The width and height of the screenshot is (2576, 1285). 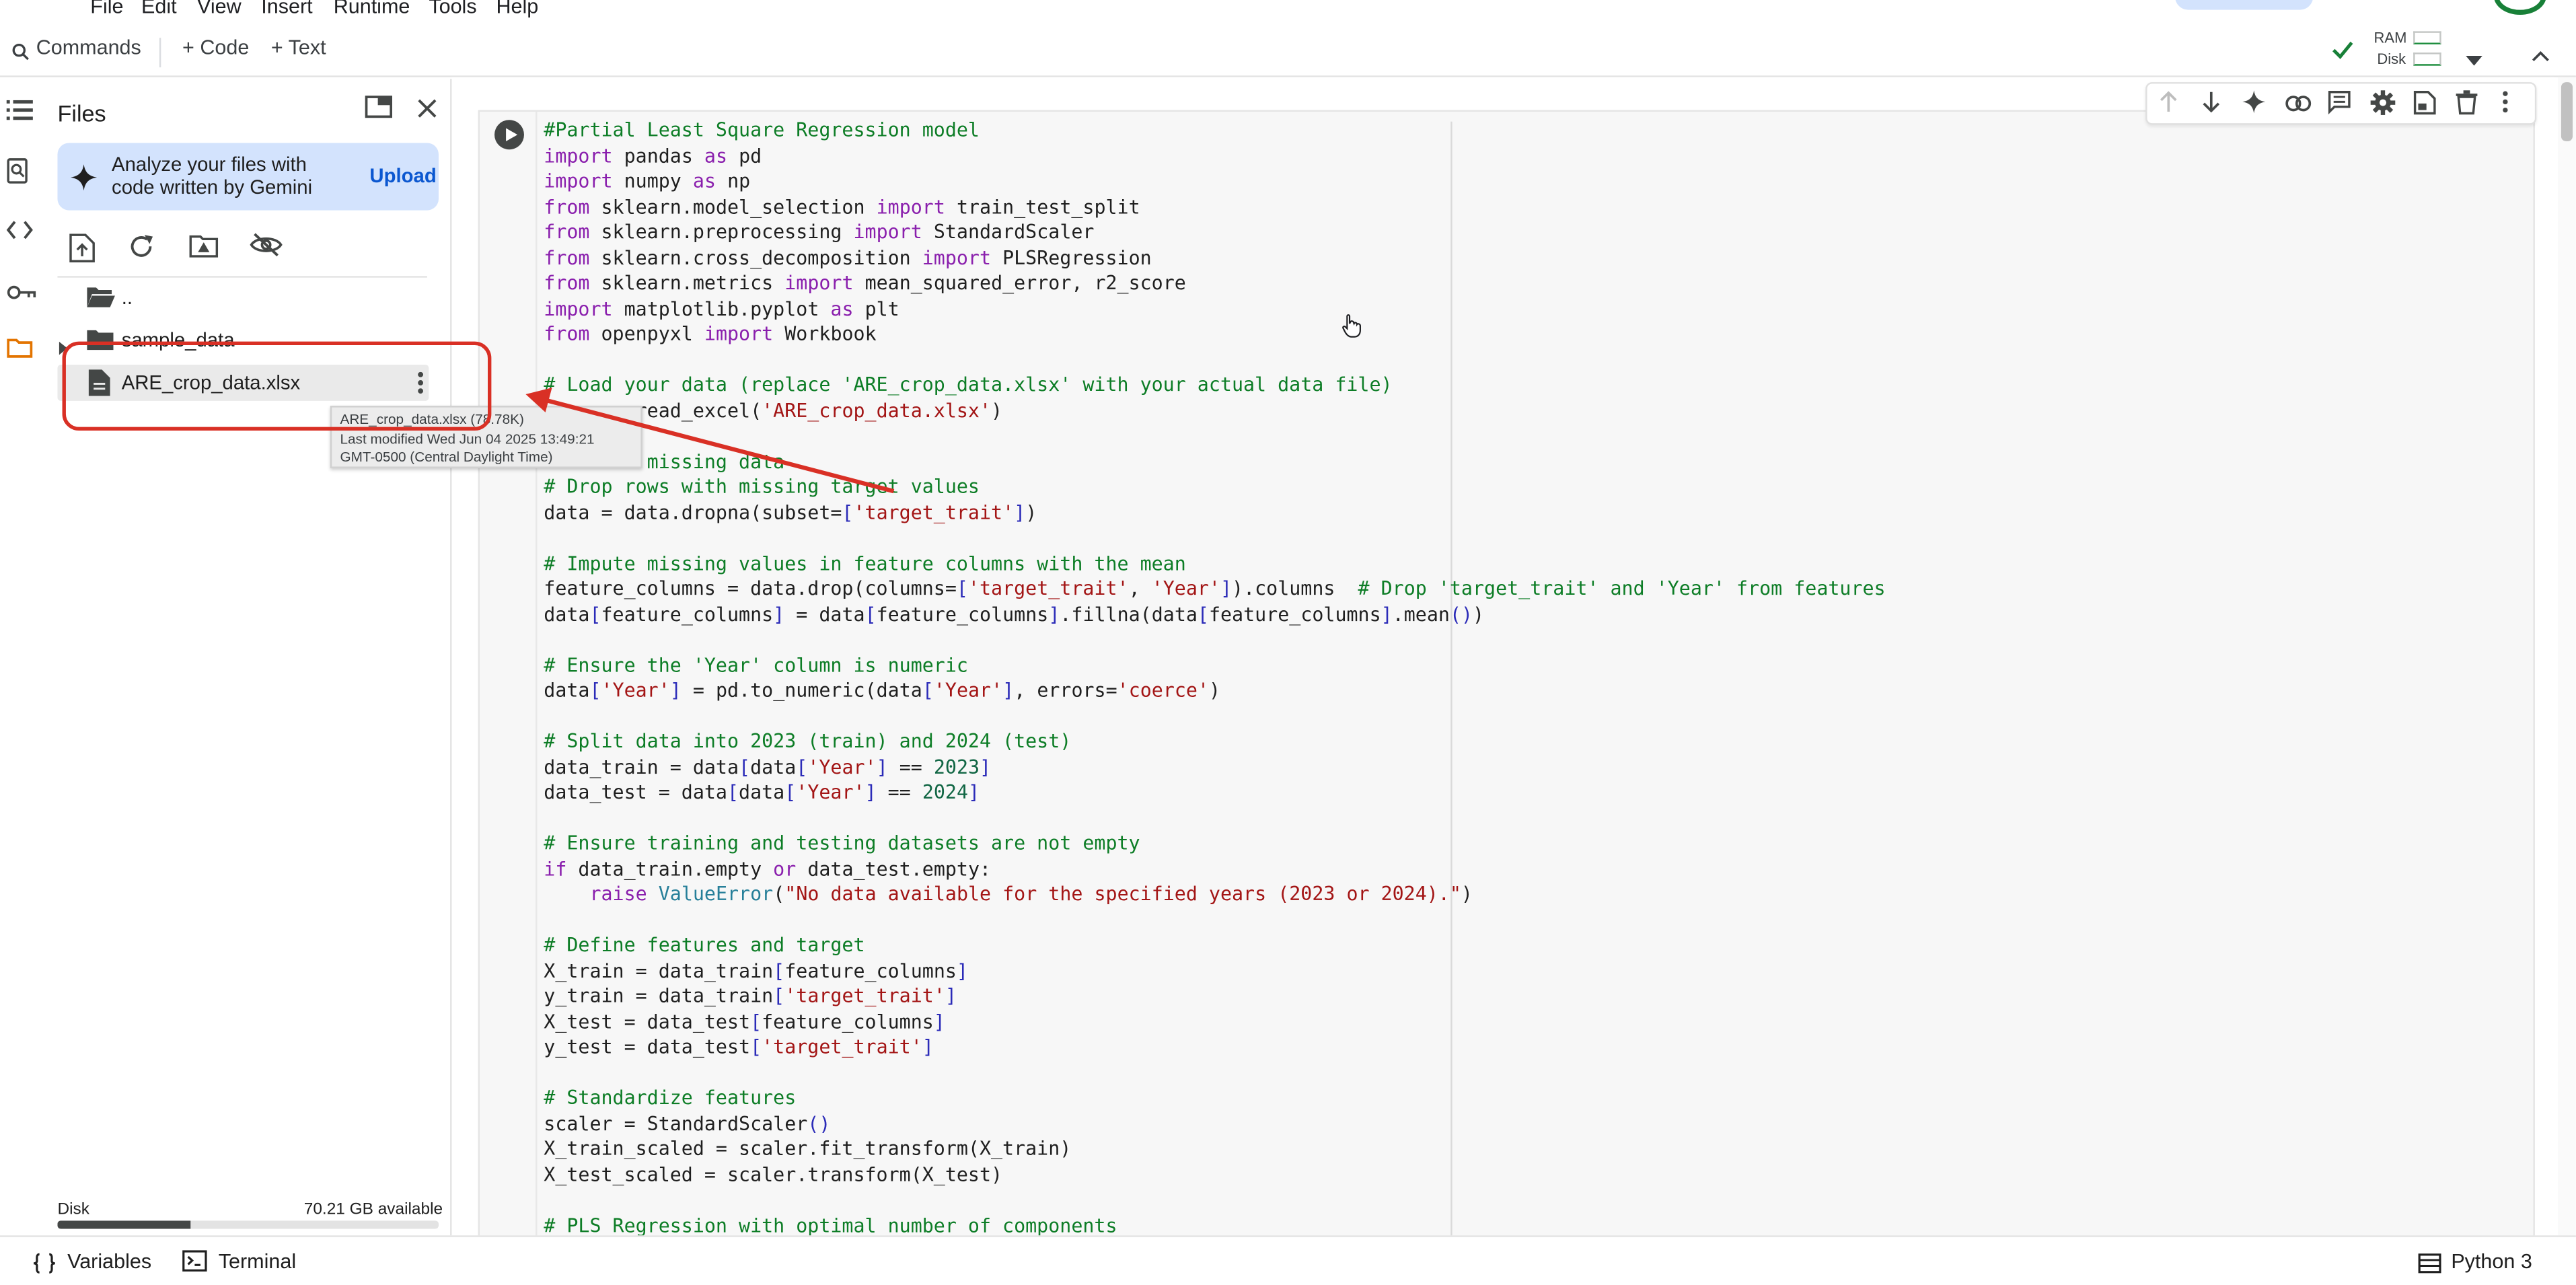 I want to click on table-of-contents-icon, so click(x=21, y=114).